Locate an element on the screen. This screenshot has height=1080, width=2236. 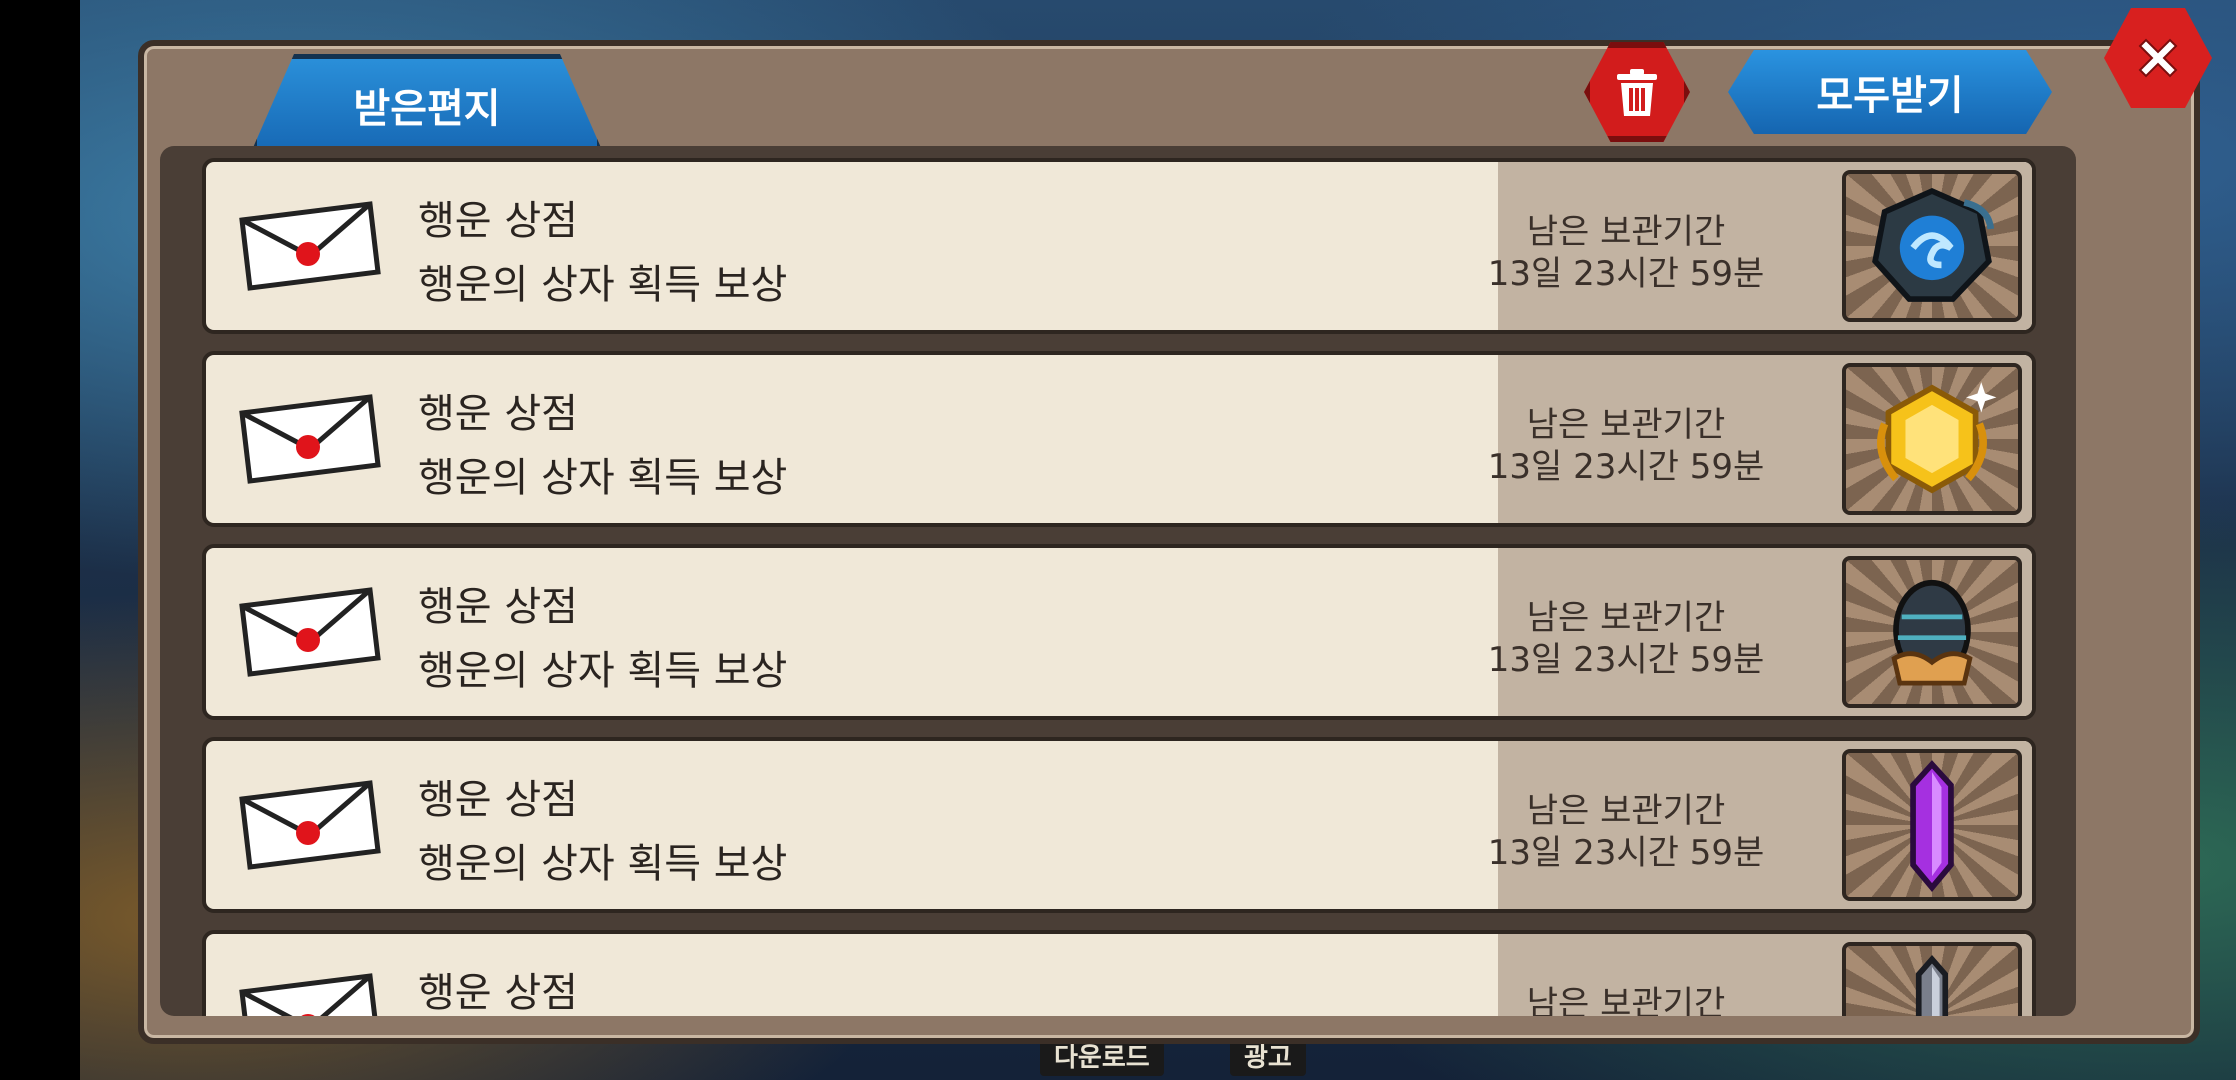
dark-egg-icon is located at coordinates (1932, 632).